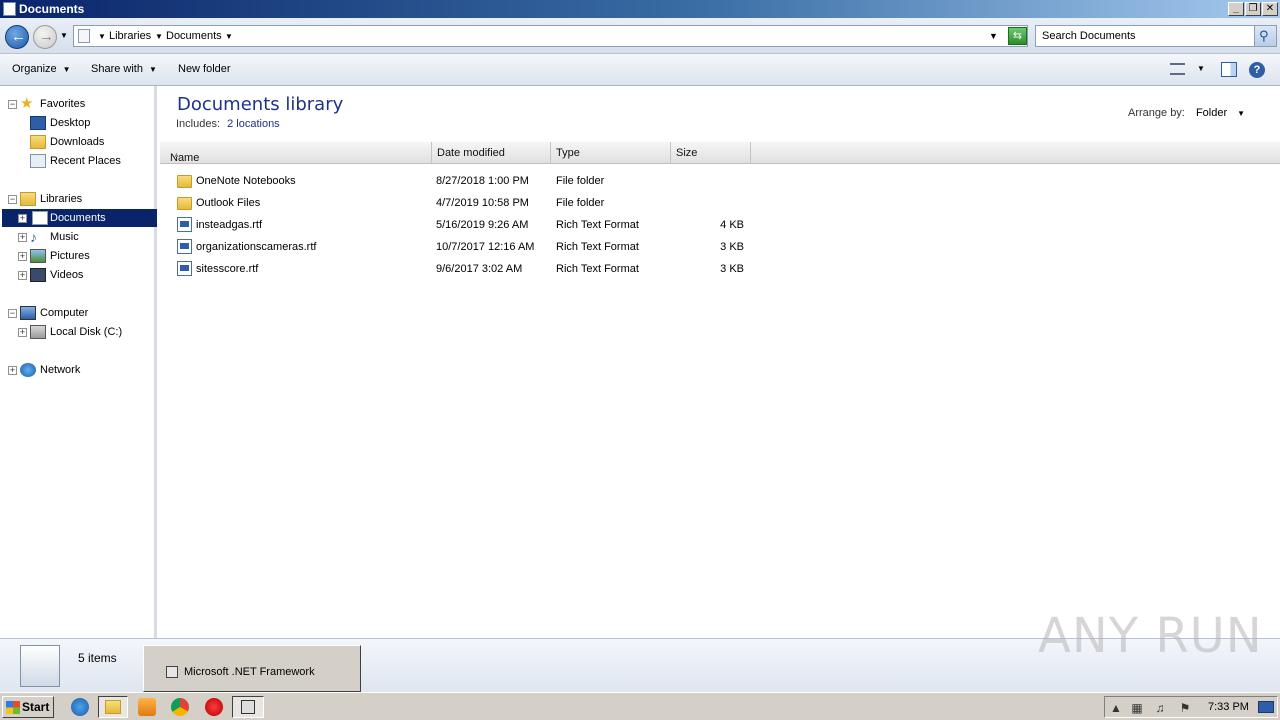 The height and width of the screenshot is (720, 1280). What do you see at coordinates (993, 36) in the screenshot?
I see `address-history-dropdown-icon: ▼` at bounding box center [993, 36].